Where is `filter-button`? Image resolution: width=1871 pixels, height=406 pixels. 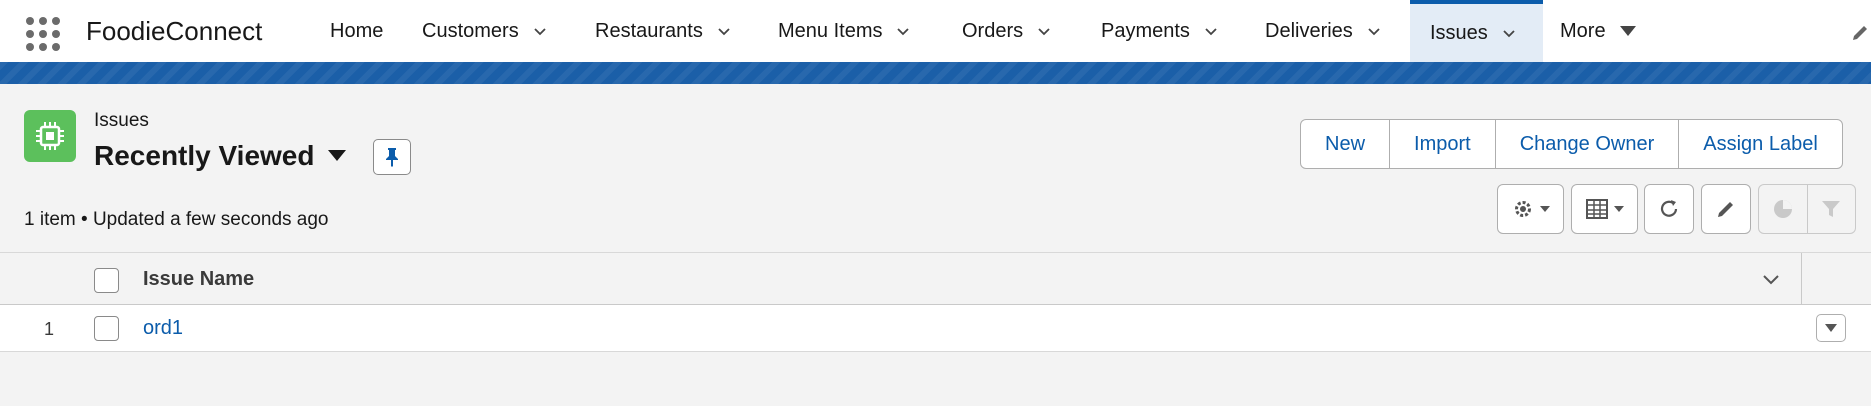 filter-button is located at coordinates (1832, 209).